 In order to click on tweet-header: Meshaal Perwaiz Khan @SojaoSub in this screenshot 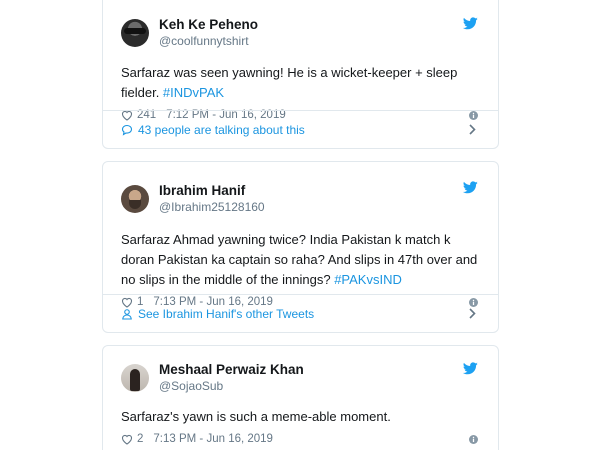, I will do `click(300, 378)`.